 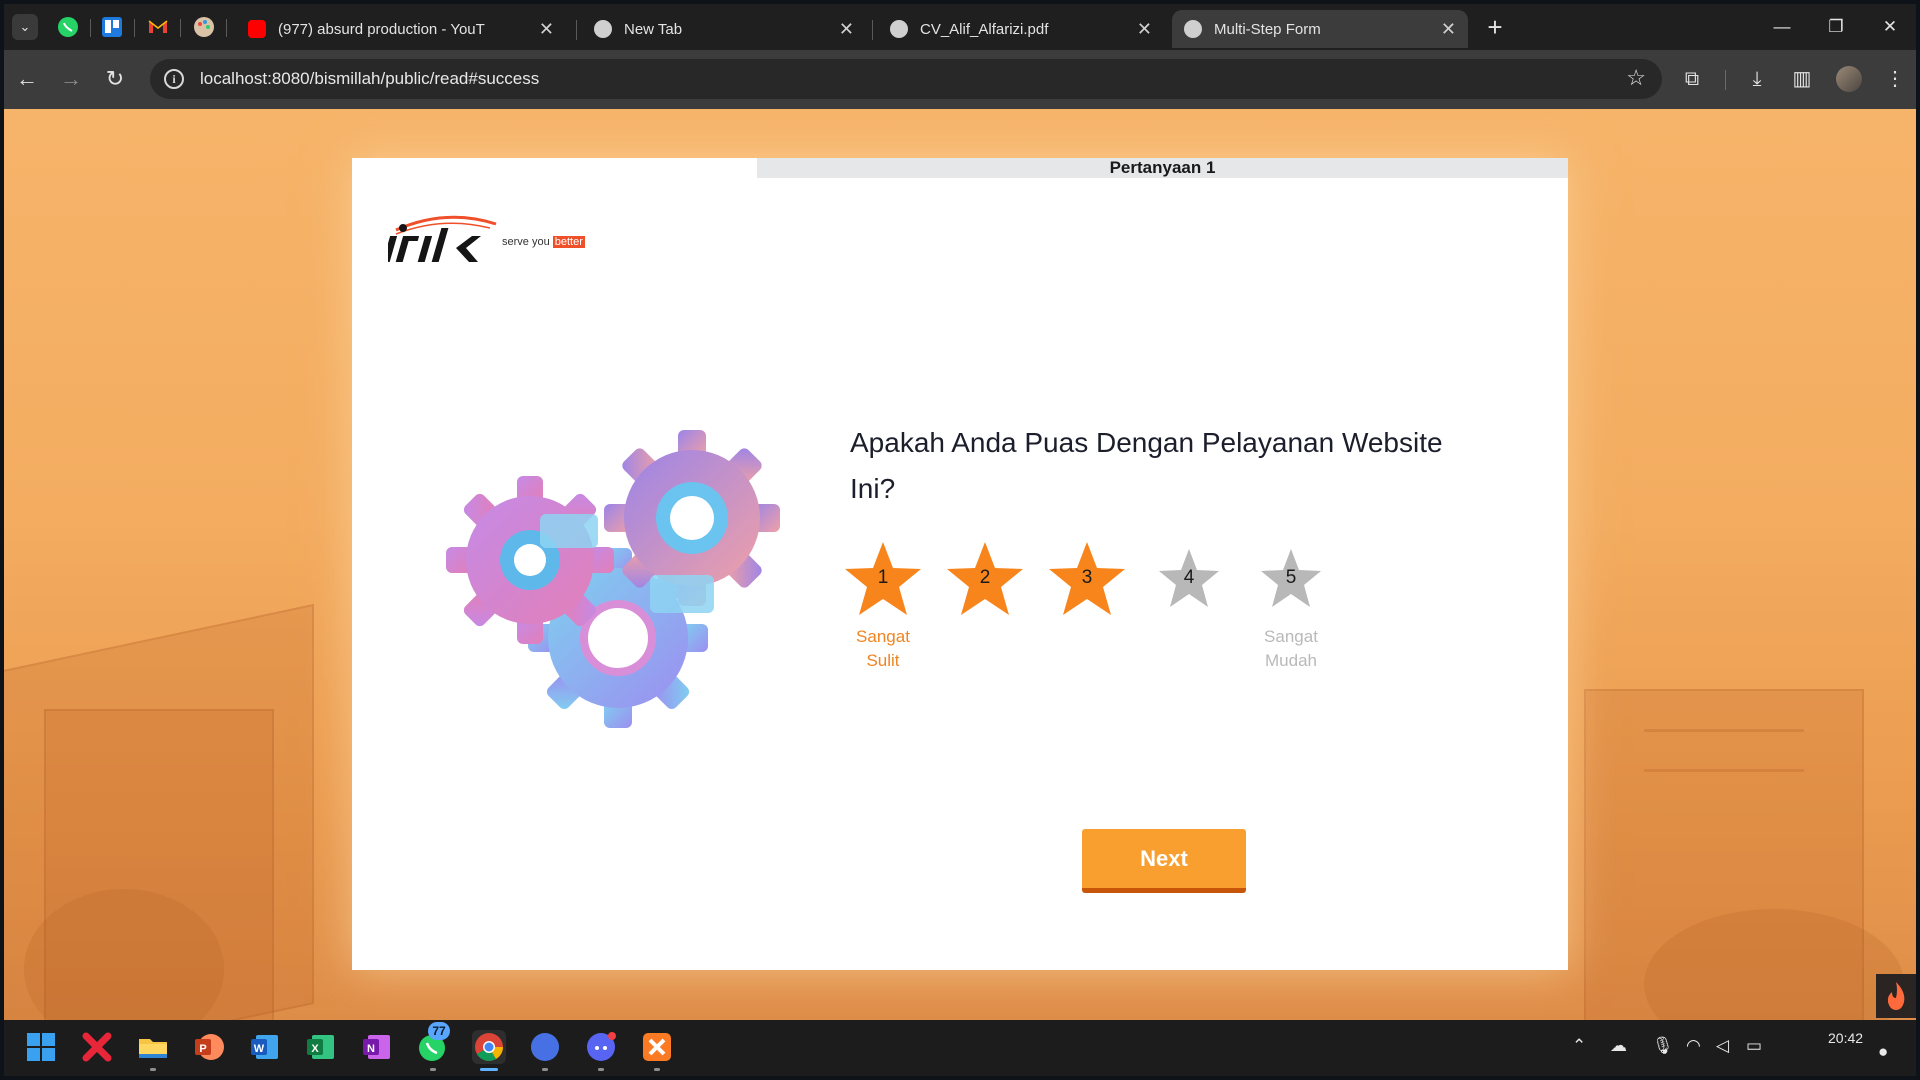 I want to click on taskbar-app-excel: X, so click(x=321, y=1047).